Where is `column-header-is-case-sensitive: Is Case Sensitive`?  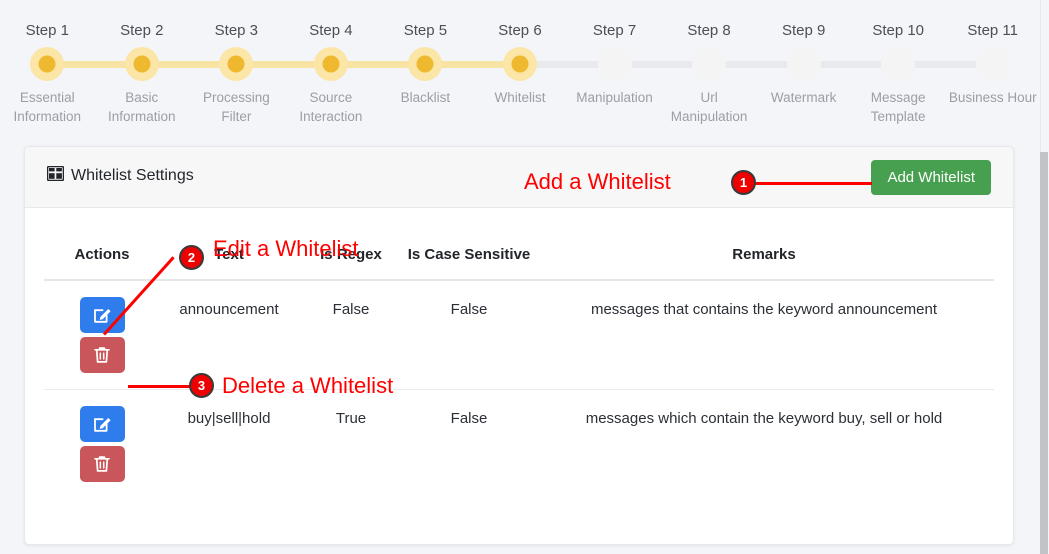 column-header-is-case-sensitive: Is Case Sensitive is located at coordinates (469, 244).